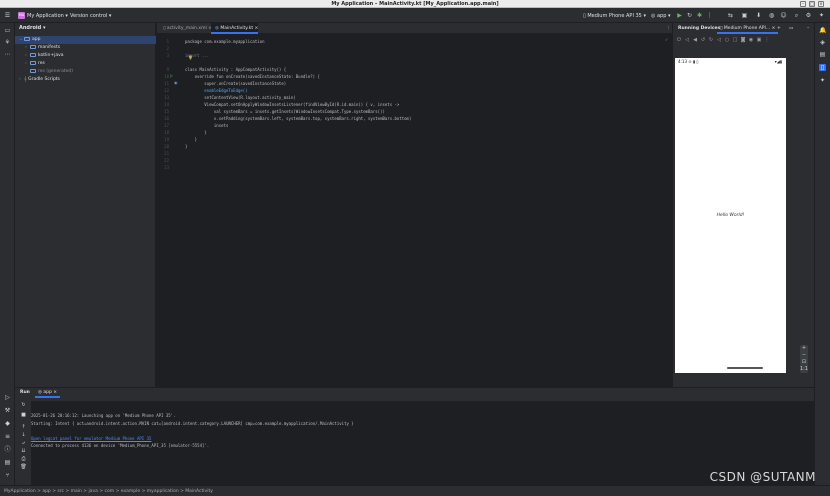  What do you see at coordinates (744, 15) in the screenshot?
I see `device-manager-icon: ▣` at bounding box center [744, 15].